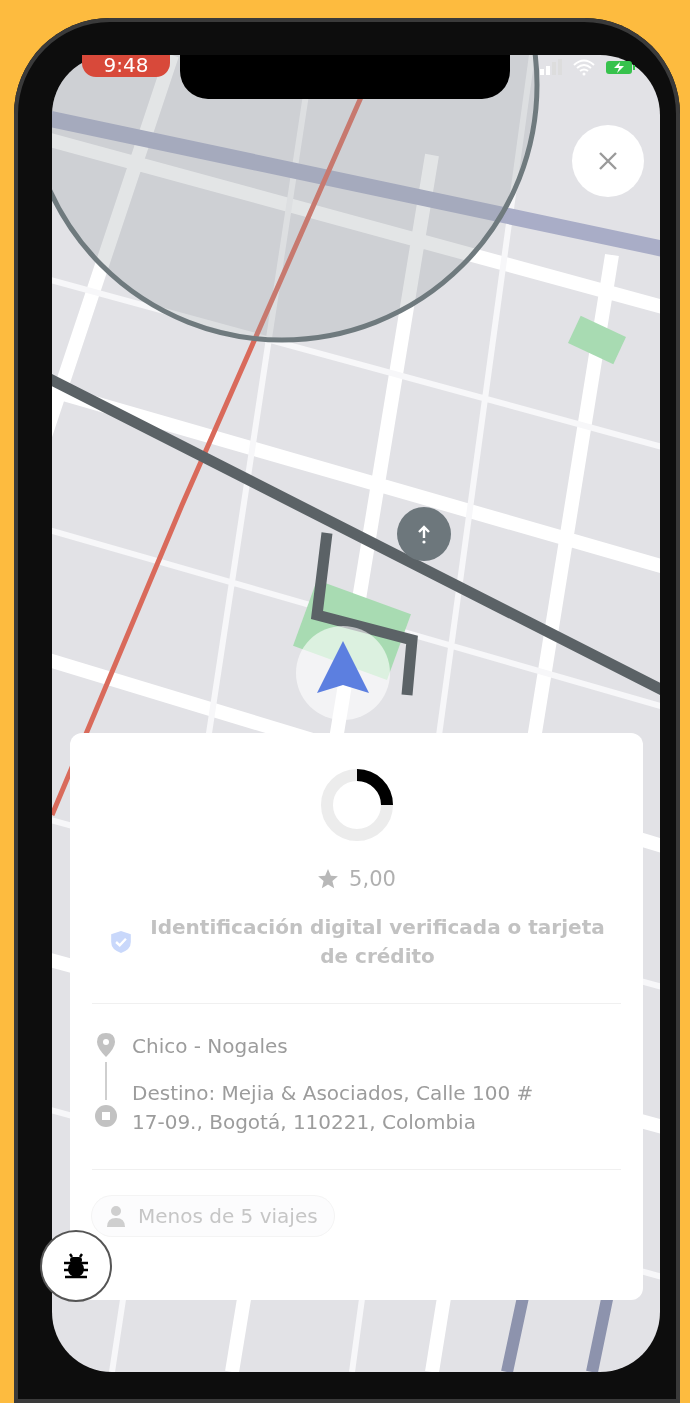 Image resolution: width=690 pixels, height=1403 pixels. I want to click on bug-icon, so click(76, 1266).